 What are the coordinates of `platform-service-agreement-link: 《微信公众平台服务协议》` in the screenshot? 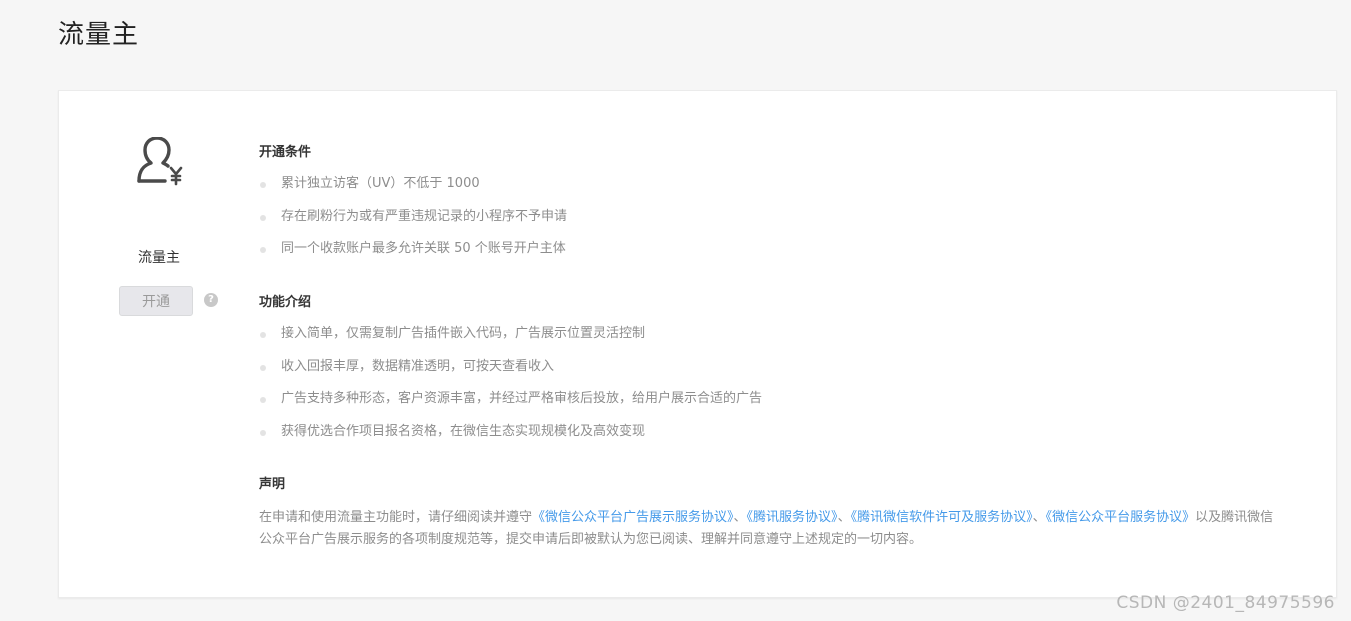 It's located at (1121, 517).